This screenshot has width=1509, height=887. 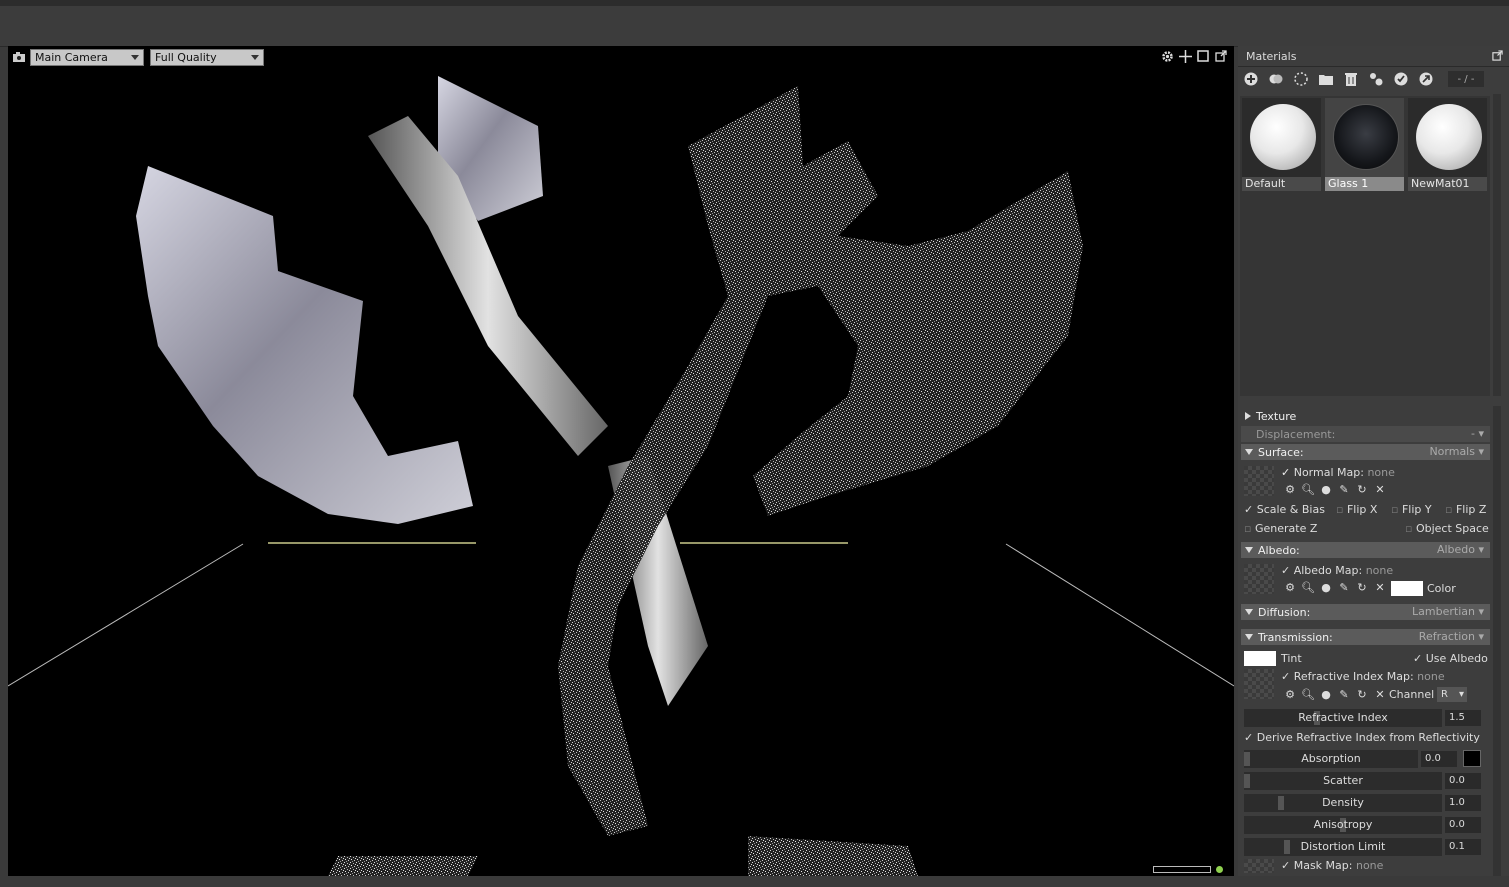 What do you see at coordinates (1448, 611) in the screenshot?
I see `diffusion-mode: Lambertian ▾` at bounding box center [1448, 611].